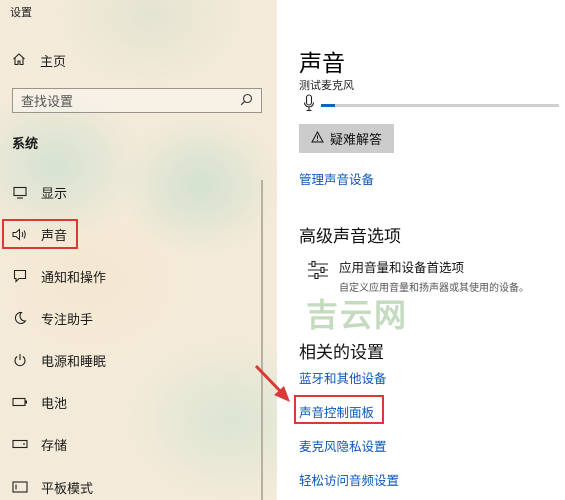  I want to click on sound-control-panel-link: 声音控制面板, so click(336, 411).